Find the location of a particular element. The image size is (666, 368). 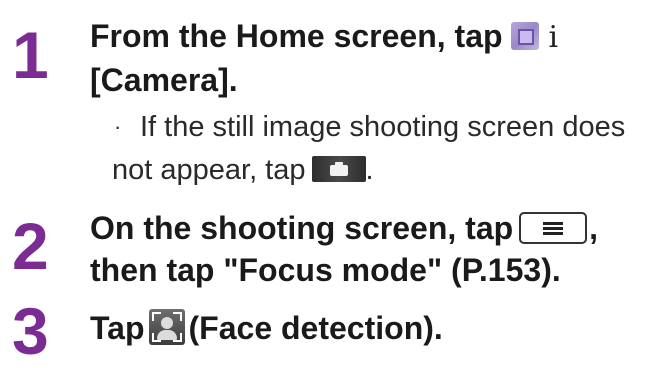

step-2-line-2: then tap "Focus mode" (P.153). is located at coordinates (325, 270).